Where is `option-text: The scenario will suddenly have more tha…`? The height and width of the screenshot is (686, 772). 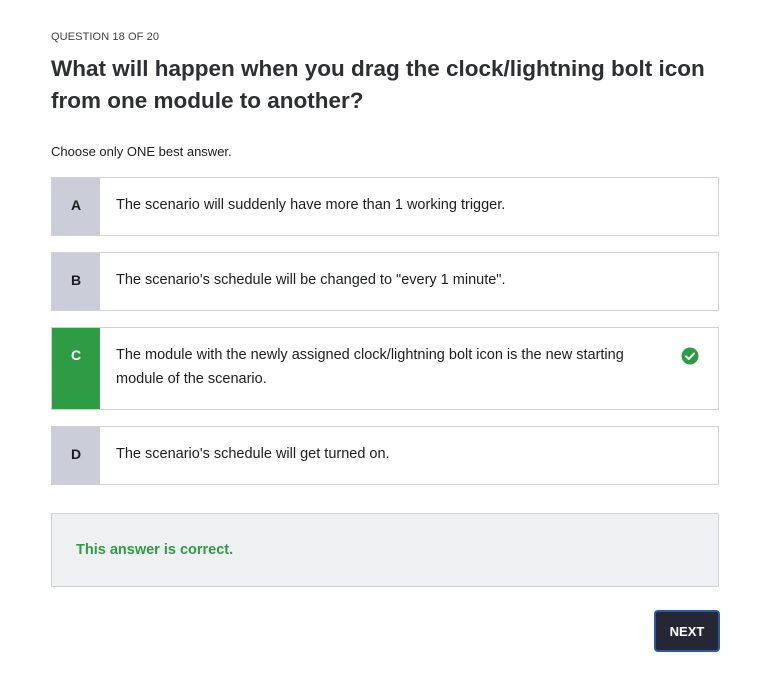 option-text: The scenario will suddenly have more tha… is located at coordinates (311, 205).